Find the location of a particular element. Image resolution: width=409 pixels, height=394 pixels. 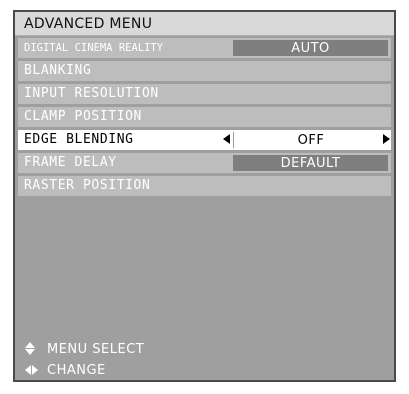

menu-item-label: EDGE BLENDING is located at coordinates (79, 139).